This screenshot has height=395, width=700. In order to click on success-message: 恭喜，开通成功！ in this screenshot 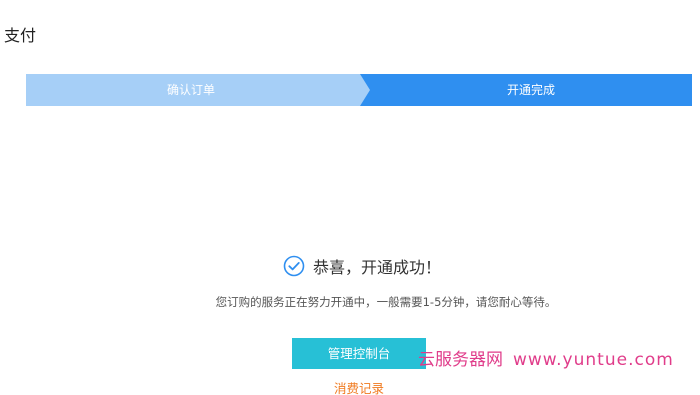, I will do `click(362, 266)`.